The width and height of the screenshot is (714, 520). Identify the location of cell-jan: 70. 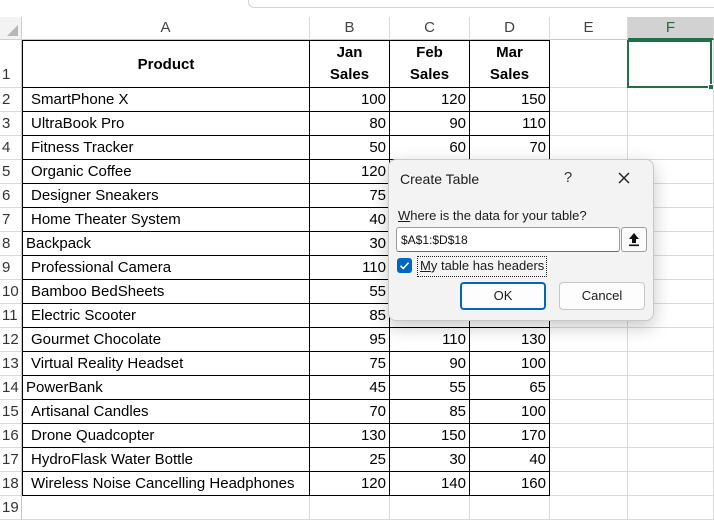
(350, 412).